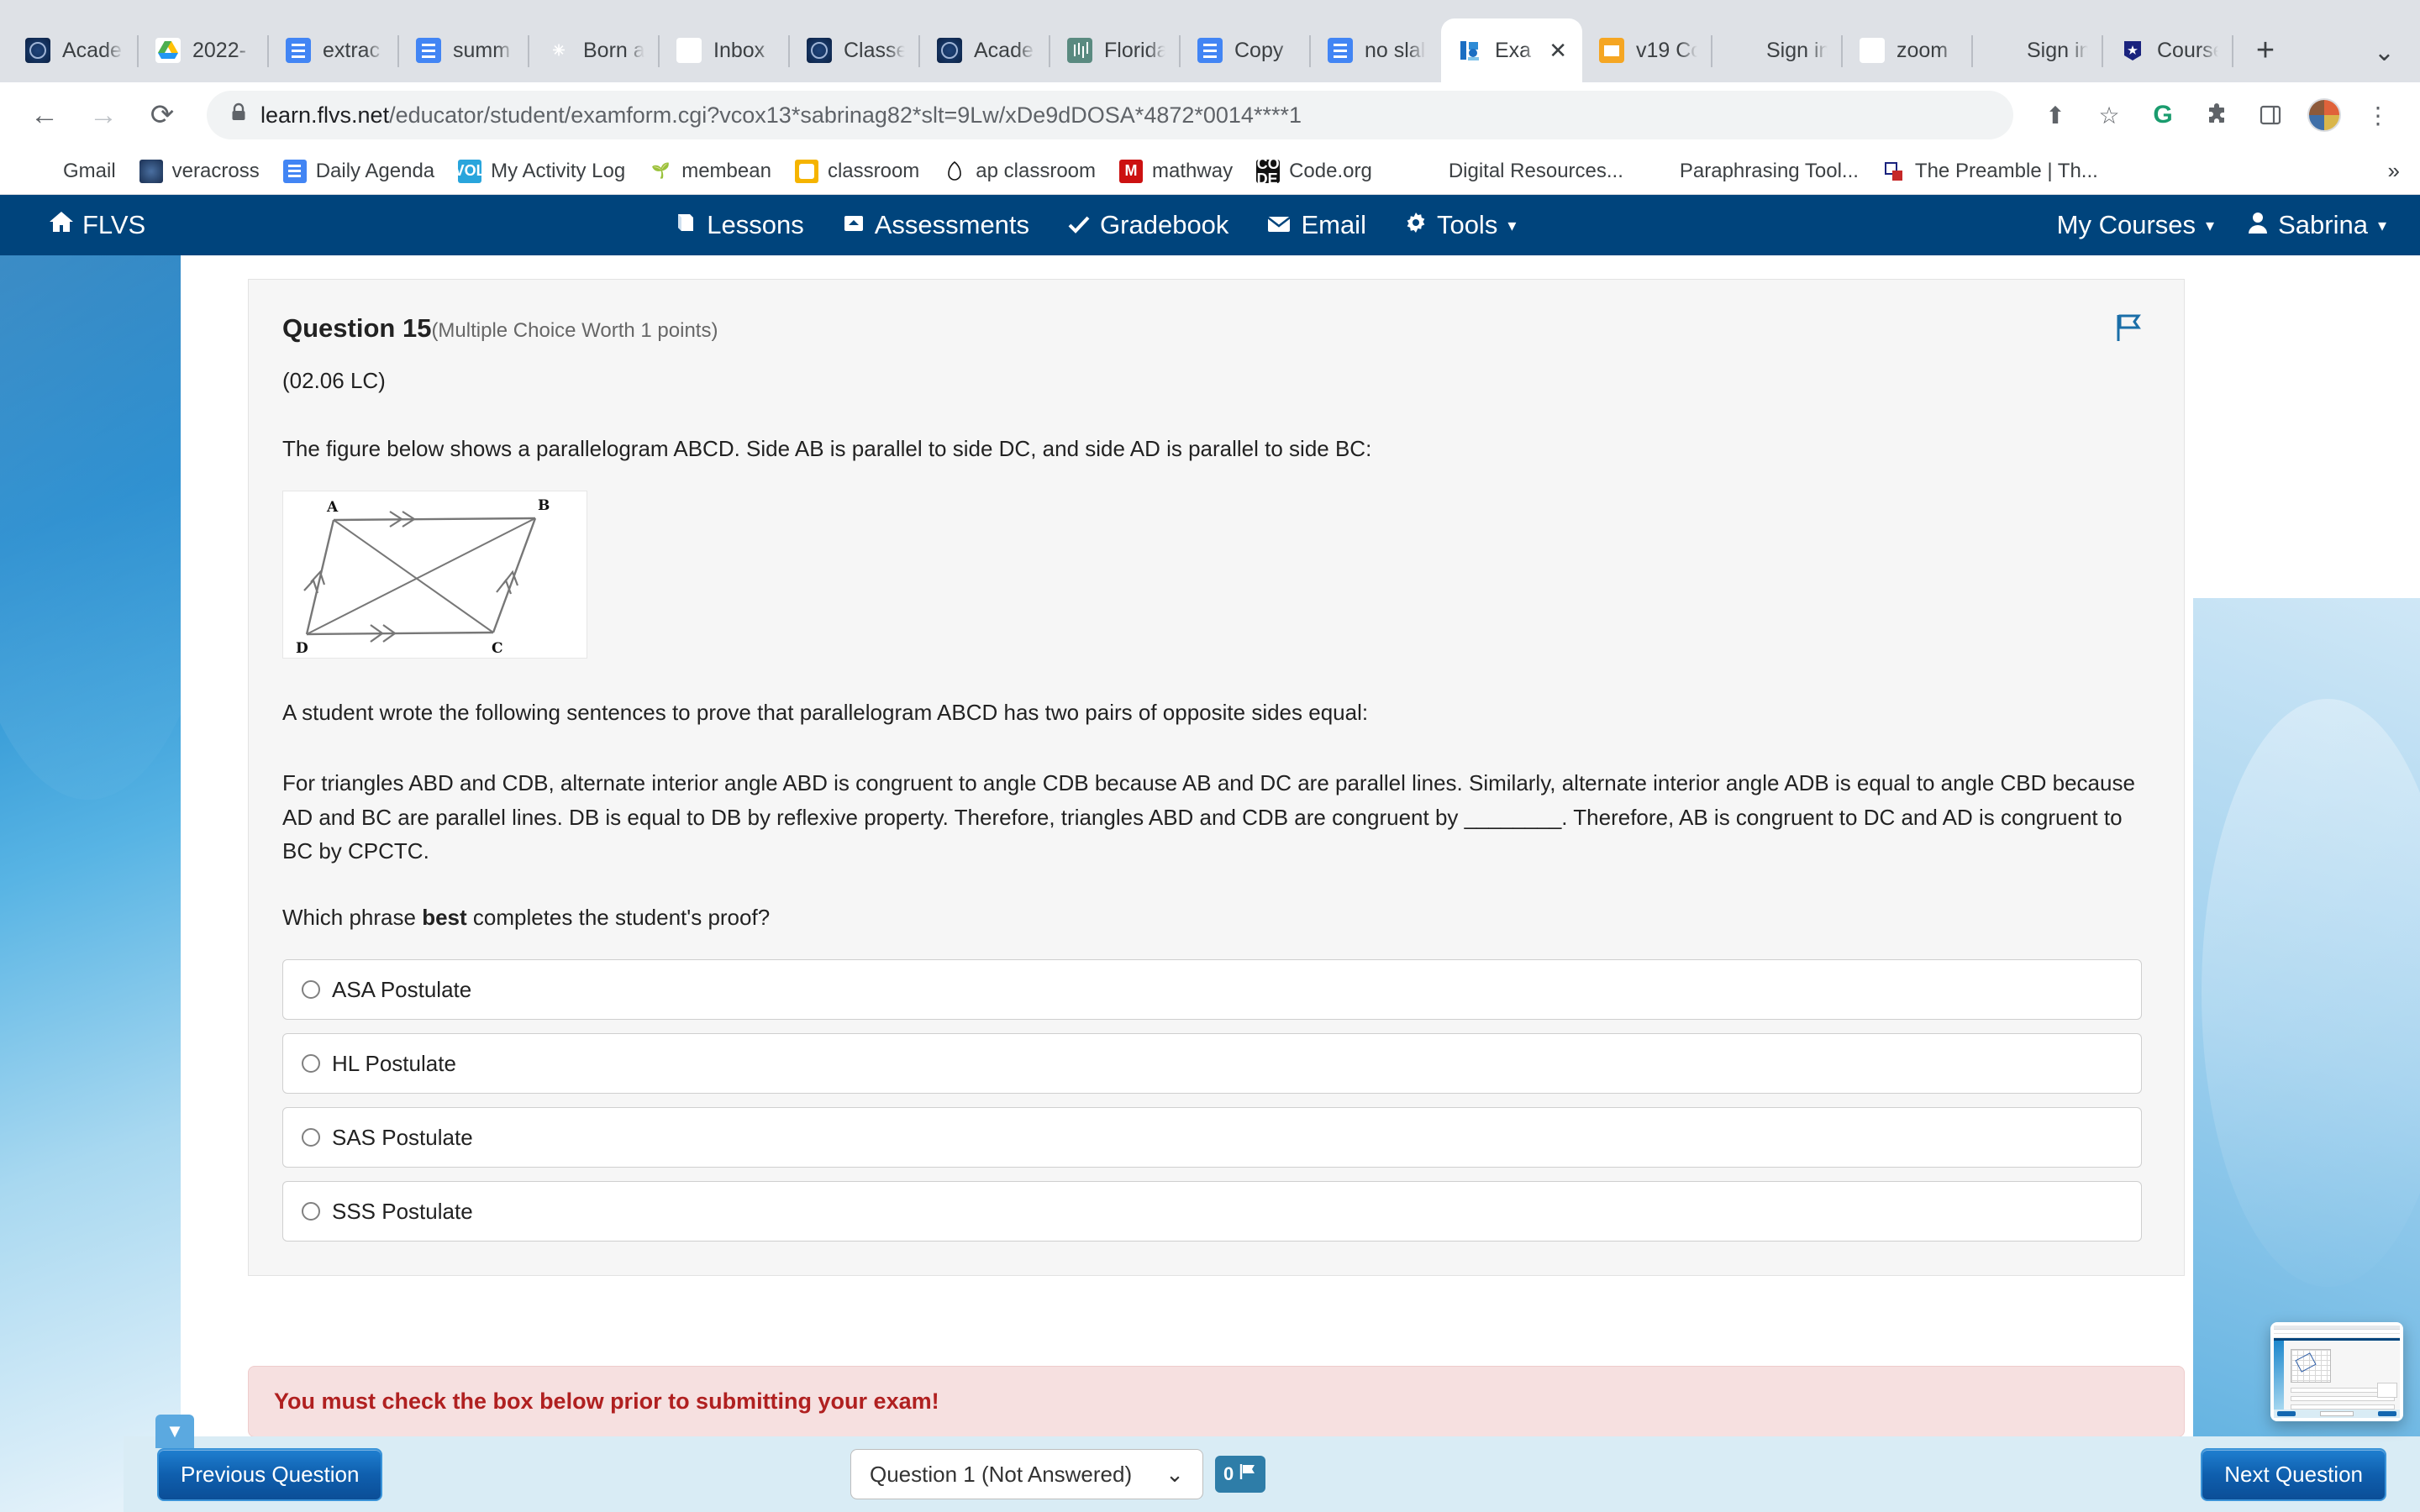 The image size is (2420, 1512). I want to click on browser-tab: v19 Co, so click(1647, 50).